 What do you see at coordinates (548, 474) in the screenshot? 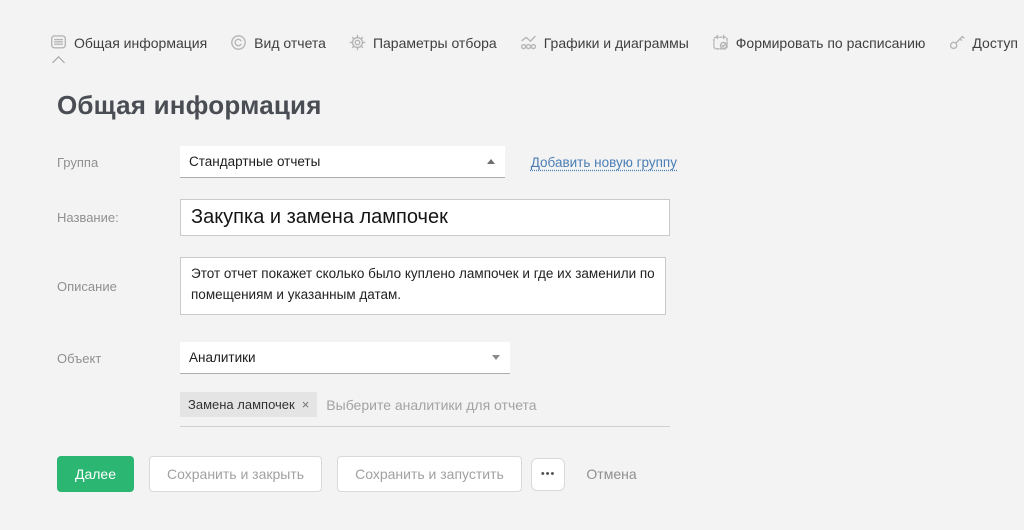
I see `more-actions-button: •••` at bounding box center [548, 474].